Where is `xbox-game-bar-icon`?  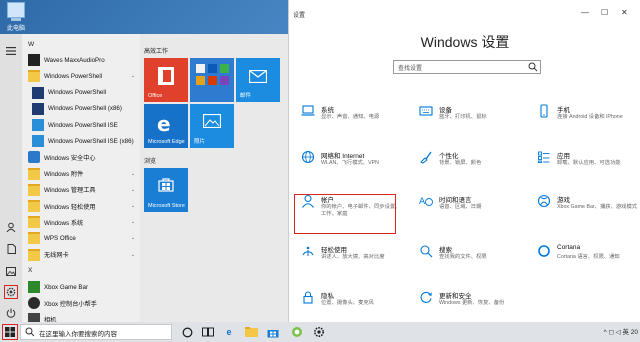
xbox-game-bar-icon is located at coordinates (34, 287).